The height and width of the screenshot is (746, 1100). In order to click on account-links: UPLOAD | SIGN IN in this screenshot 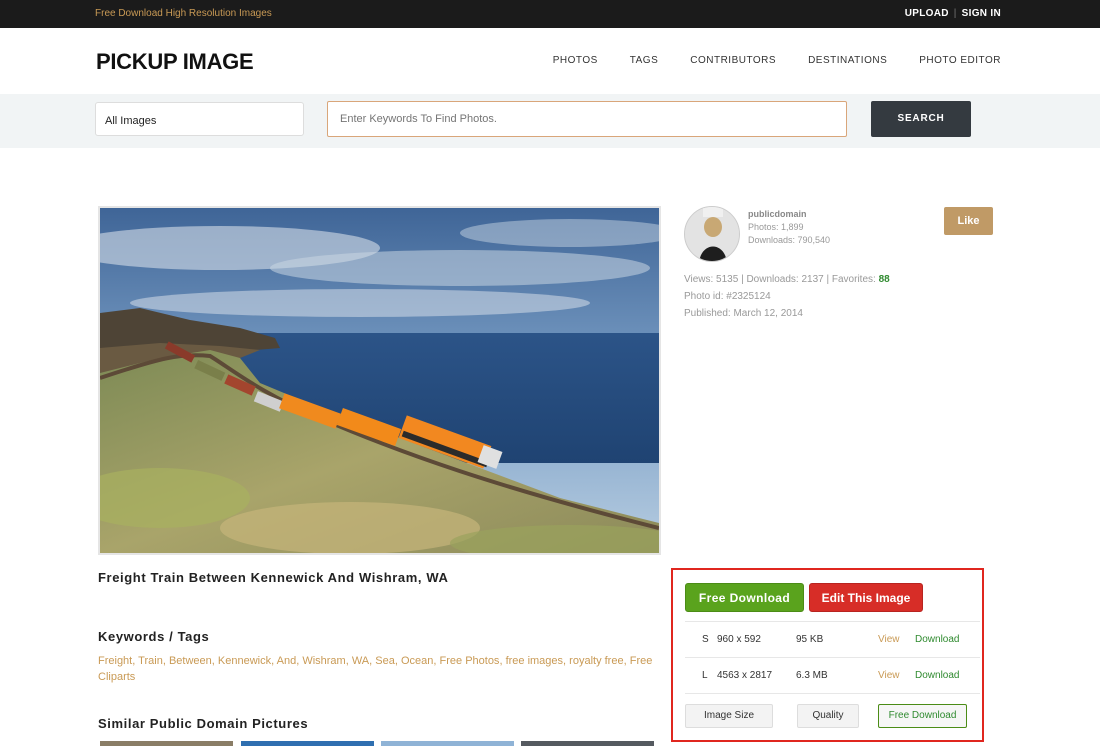, I will do `click(953, 13)`.